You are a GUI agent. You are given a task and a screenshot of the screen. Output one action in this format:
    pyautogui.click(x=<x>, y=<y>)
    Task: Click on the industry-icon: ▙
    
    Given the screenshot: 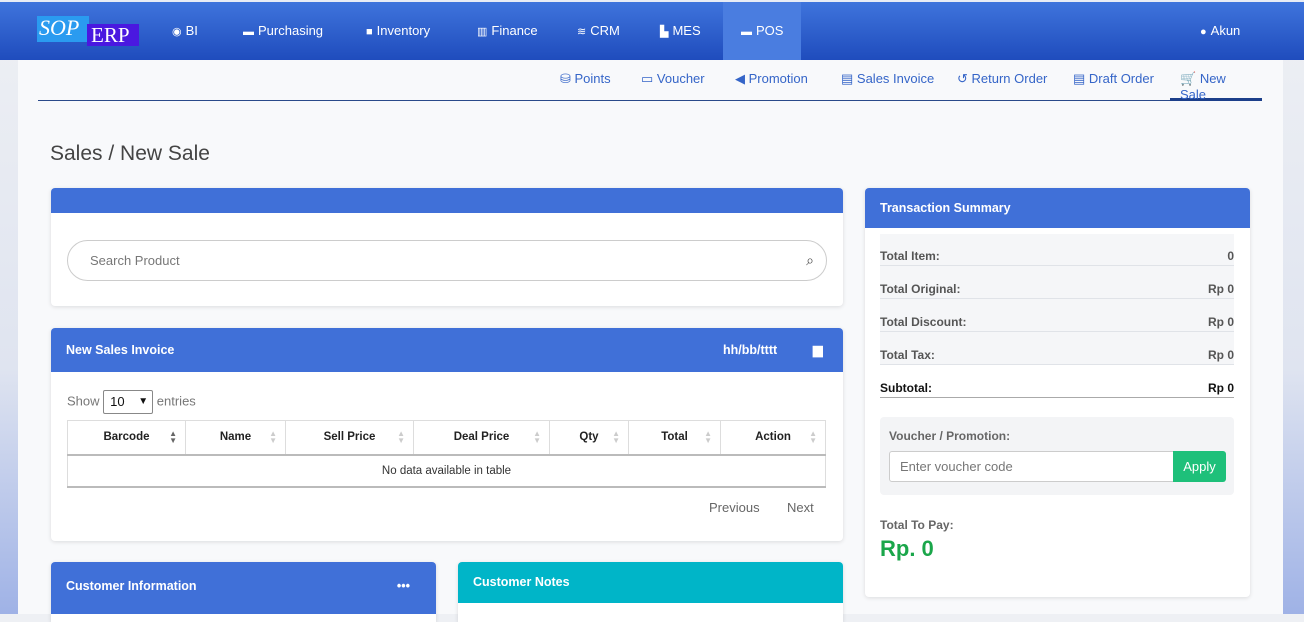 What is the action you would take?
    pyautogui.click(x=664, y=32)
    